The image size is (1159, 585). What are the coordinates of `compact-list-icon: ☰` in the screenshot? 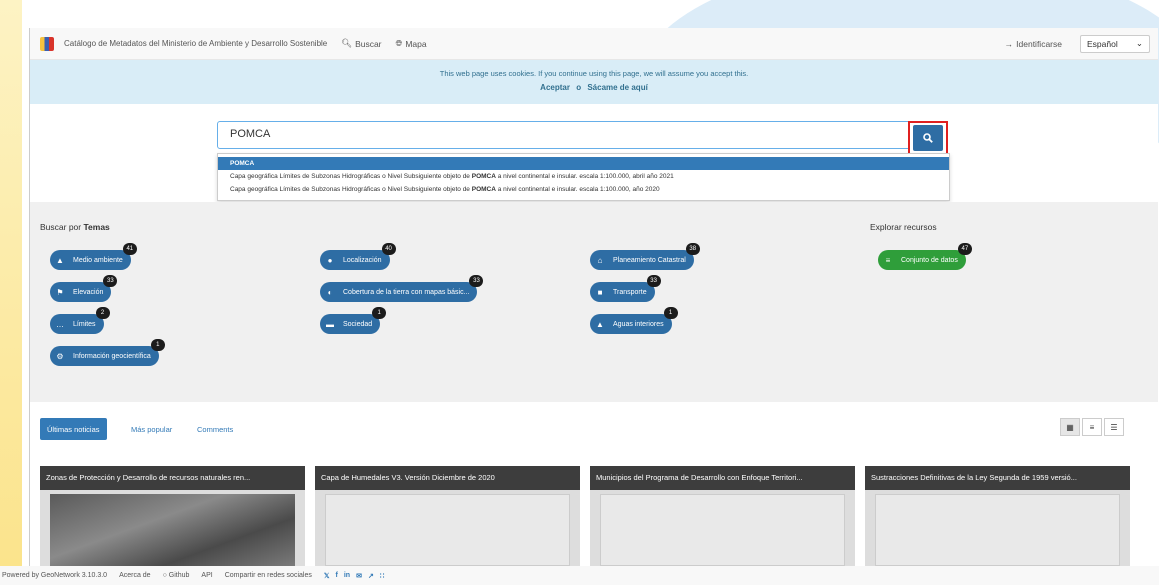 It's located at (1114, 427).